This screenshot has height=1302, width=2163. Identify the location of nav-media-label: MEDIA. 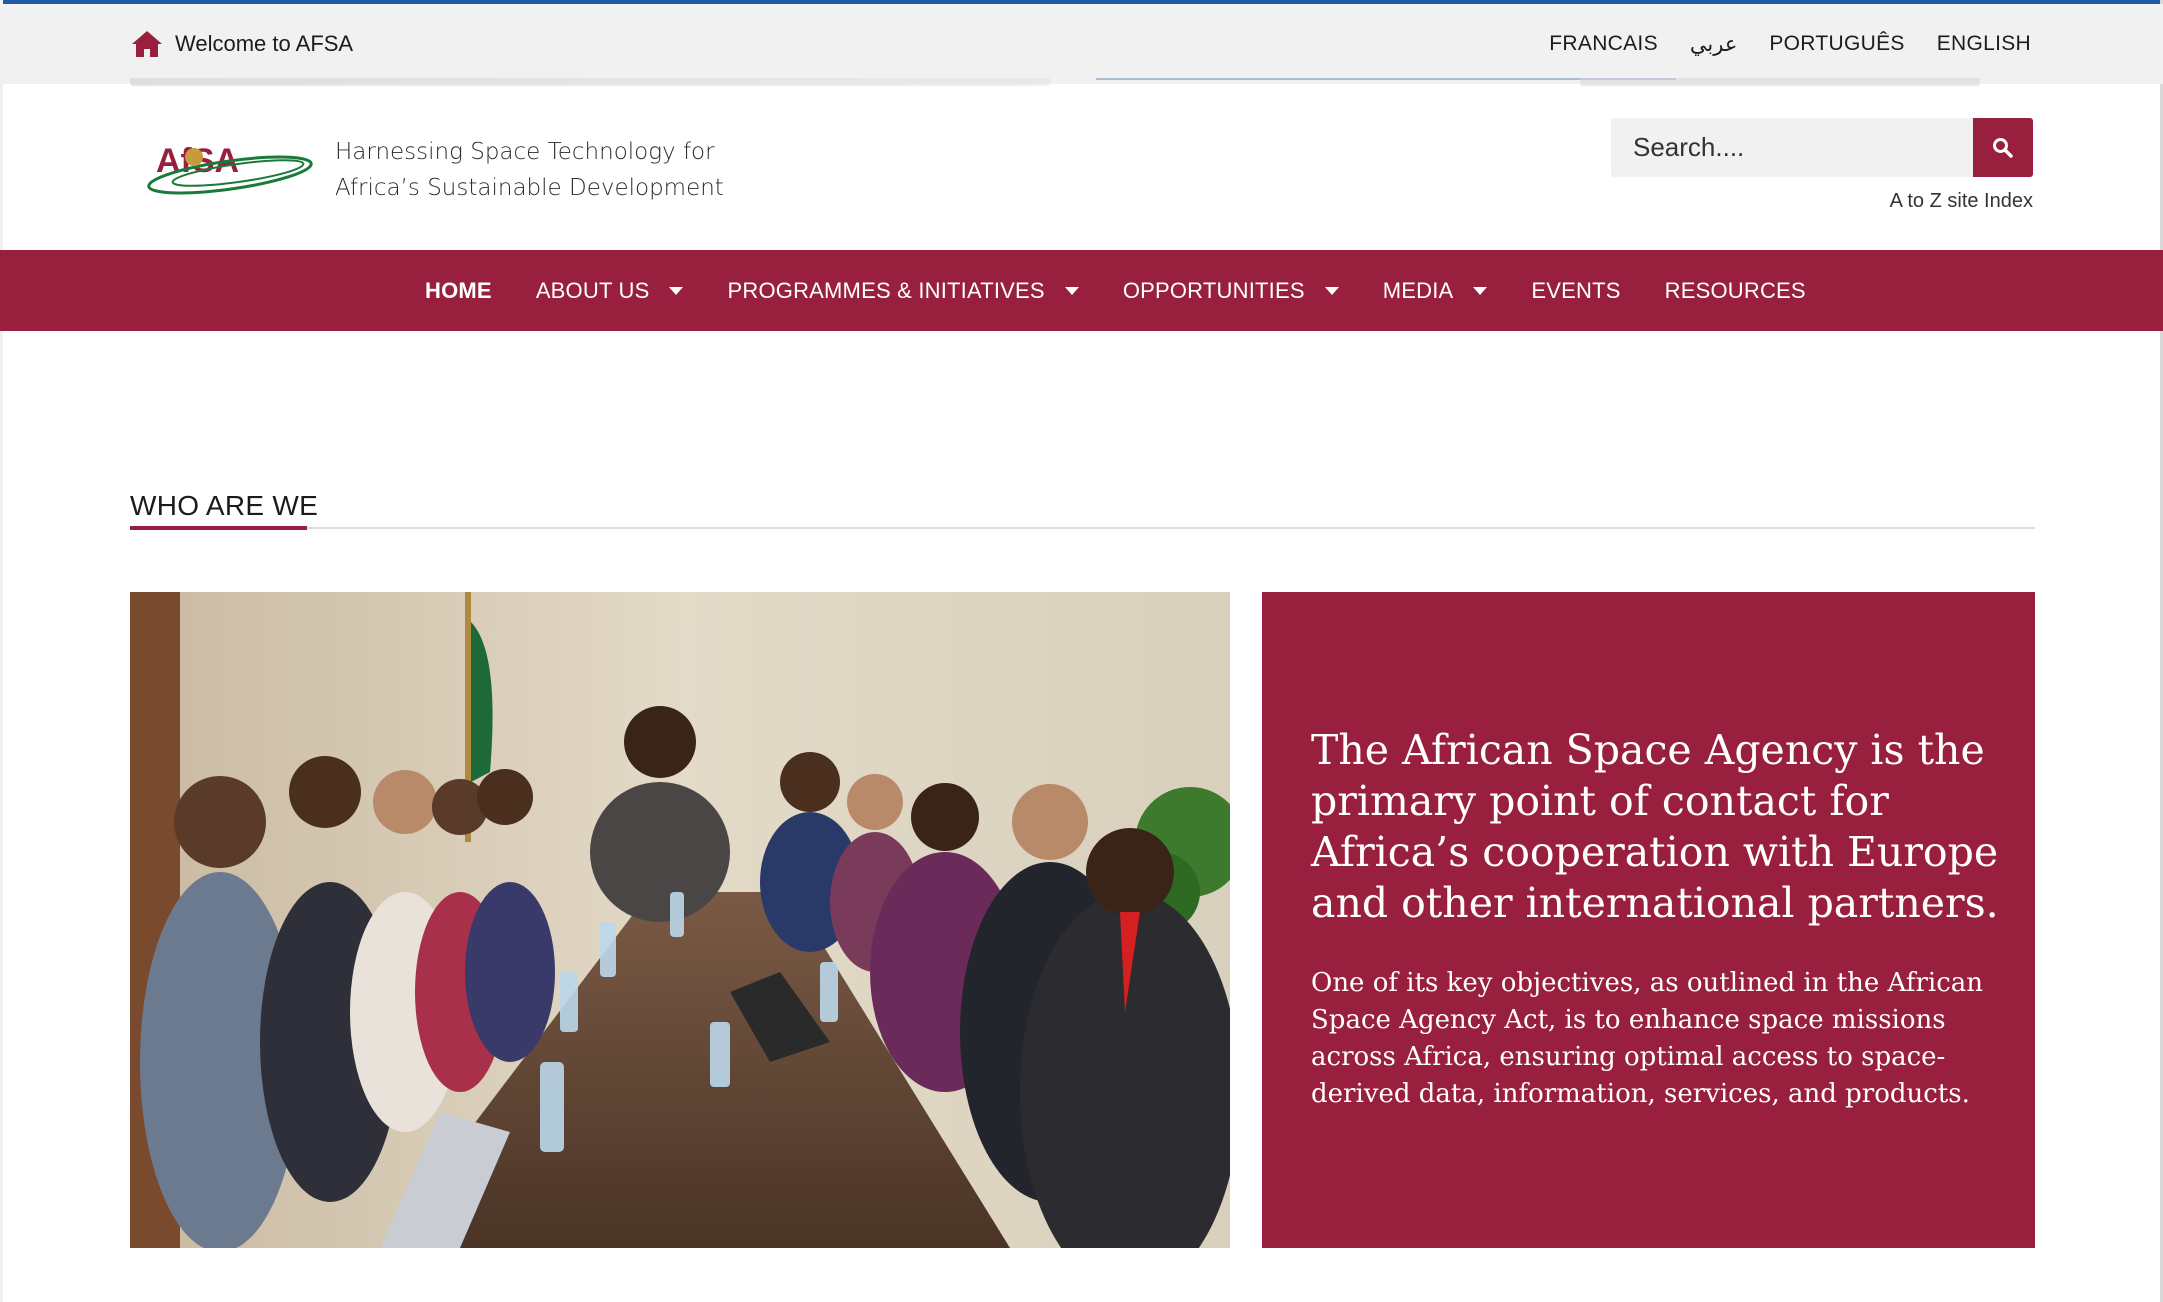
(1418, 290).